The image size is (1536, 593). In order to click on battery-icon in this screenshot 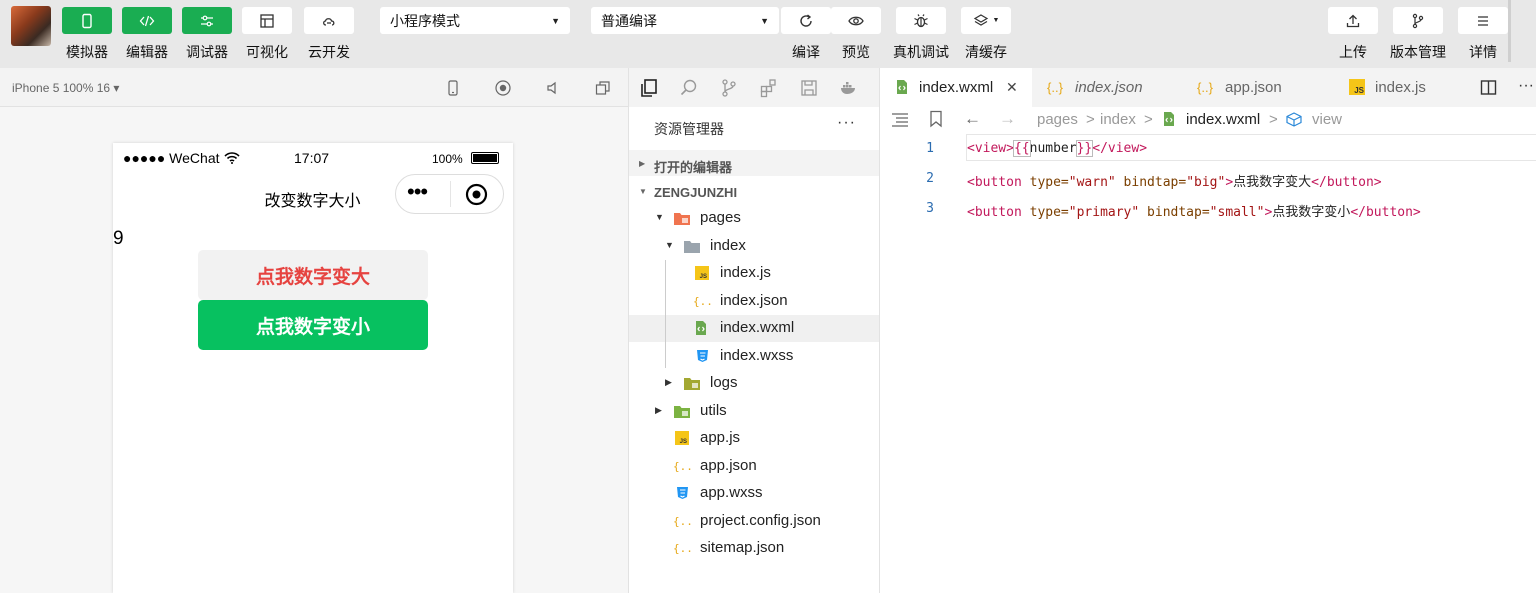, I will do `click(485, 158)`.